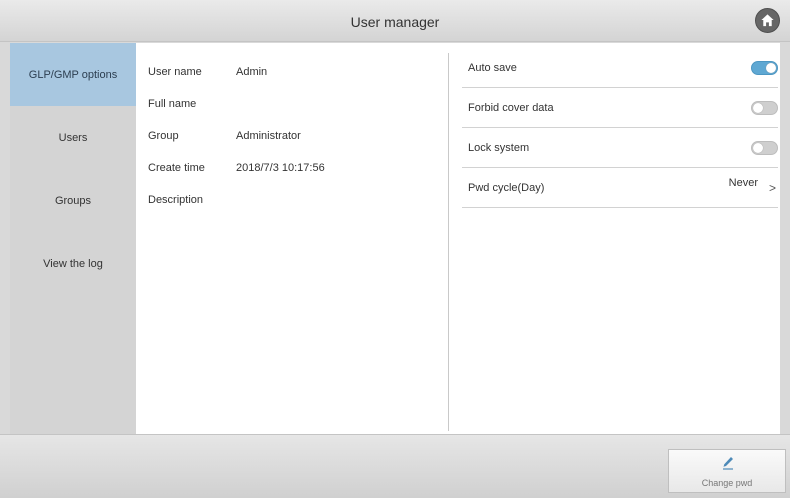 Image resolution: width=790 pixels, height=498 pixels. Describe the element at coordinates (176, 200) in the screenshot. I see `description-label: Description` at that location.